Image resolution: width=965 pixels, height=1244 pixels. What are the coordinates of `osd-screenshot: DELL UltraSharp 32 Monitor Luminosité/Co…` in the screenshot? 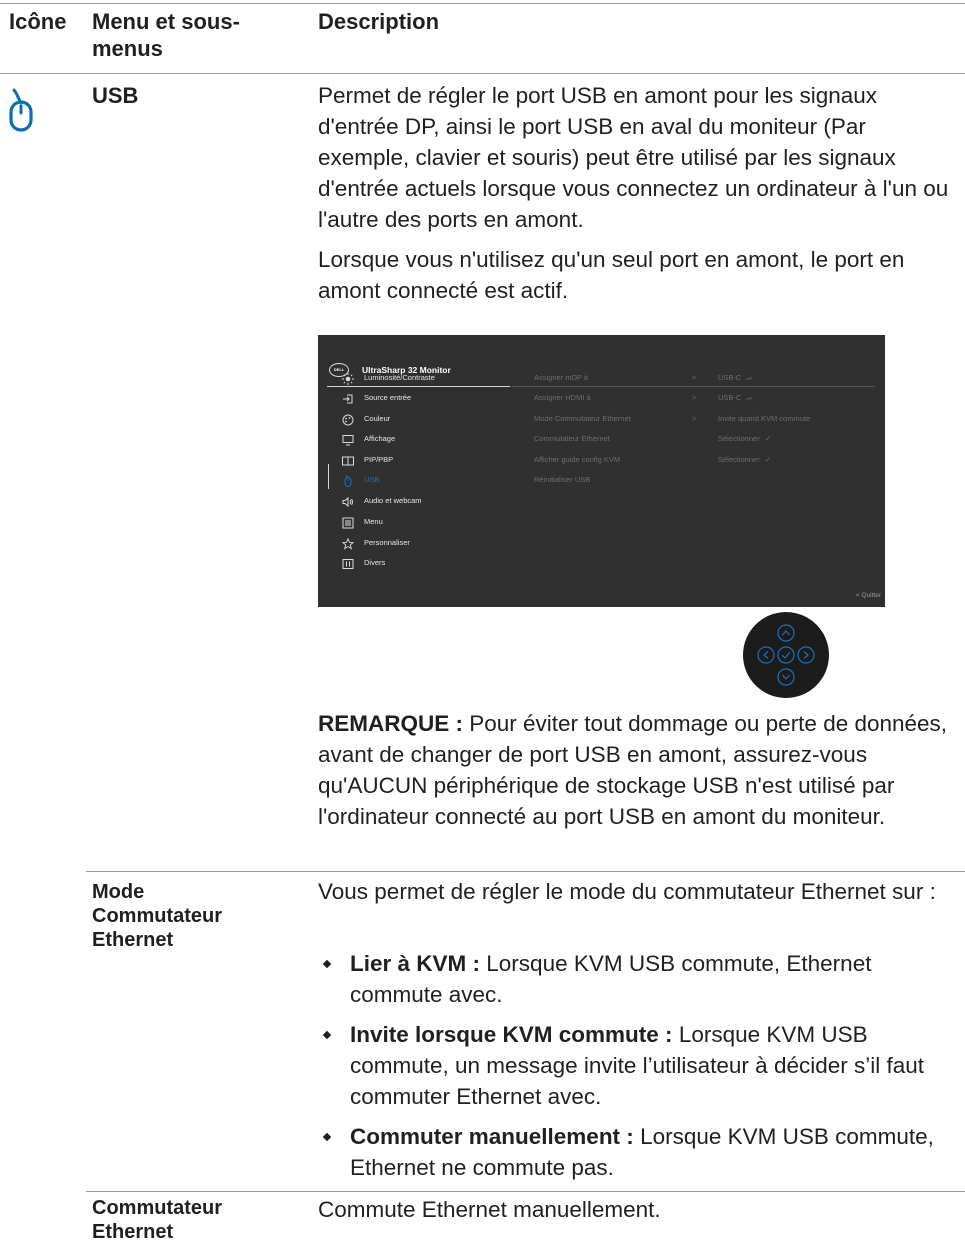 It's located at (601, 471).